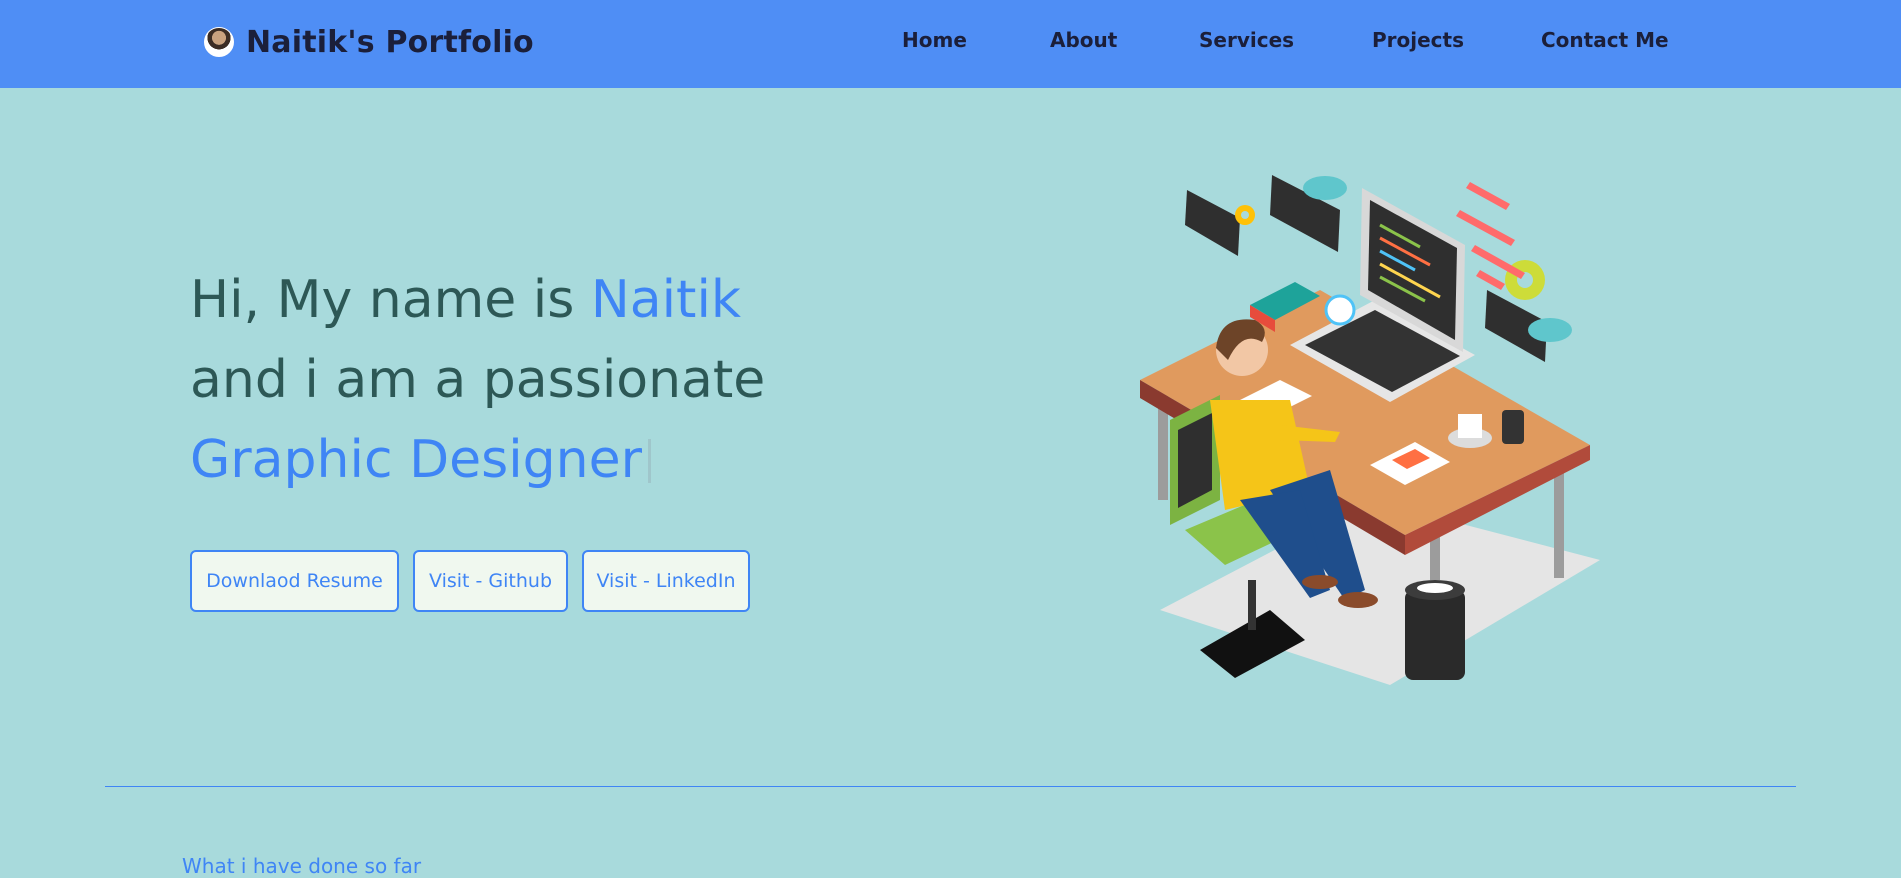  Describe the element at coordinates (1083, 40) in the screenshot. I see `nav-about: About` at that location.